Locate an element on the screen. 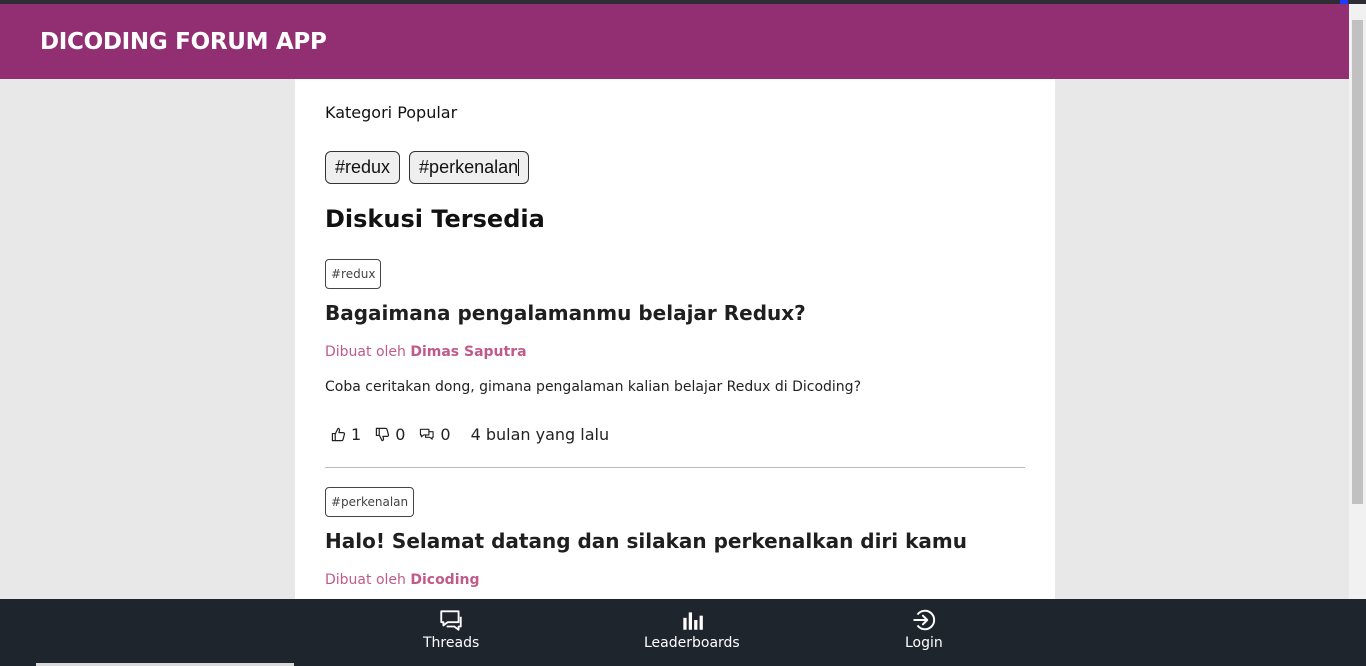 This screenshot has height=666, width=1366. thread-author-line: Dibuat oleh Dicoding is located at coordinates (402, 580).